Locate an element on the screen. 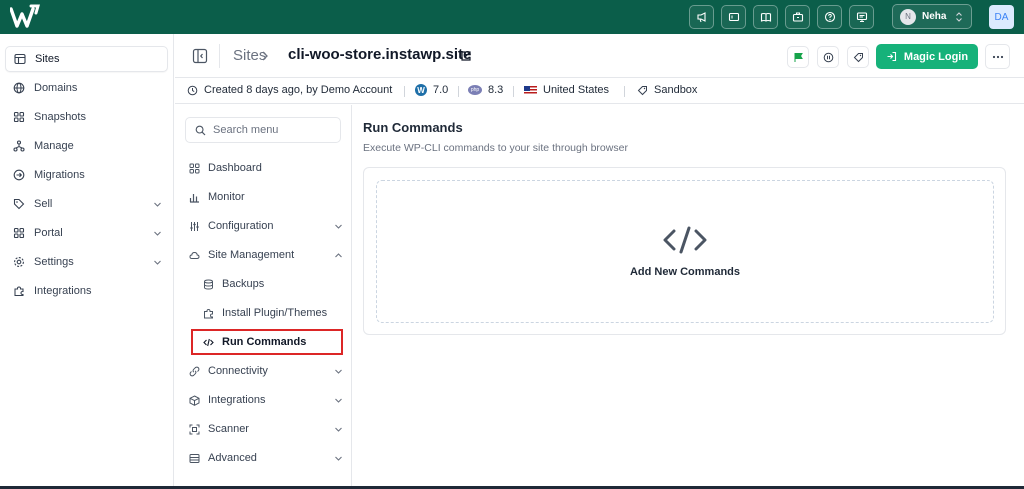  plan-info: Sandbox is located at coordinates (667, 90).